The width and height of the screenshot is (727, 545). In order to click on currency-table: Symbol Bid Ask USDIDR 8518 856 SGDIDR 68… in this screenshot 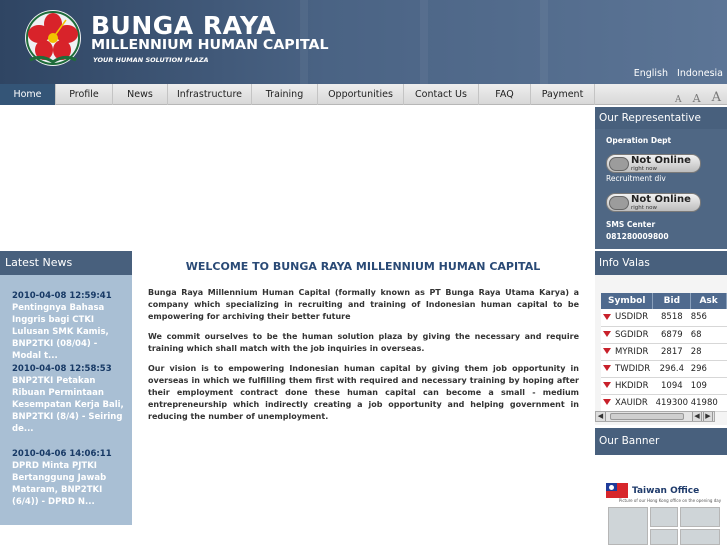, I will do `click(664, 352)`.